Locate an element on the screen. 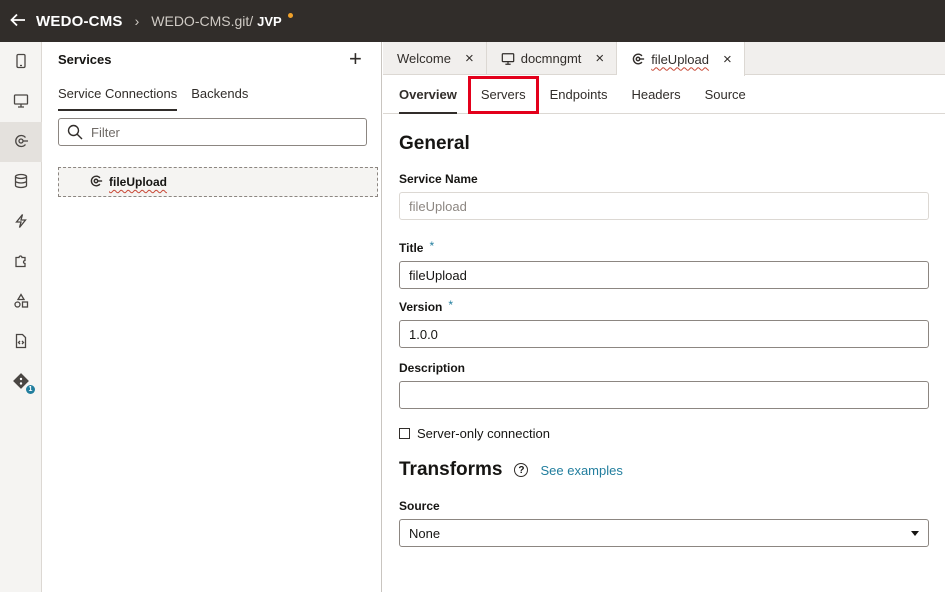 The image size is (945, 592). editor-tab-label: fileUpload is located at coordinates (680, 59).